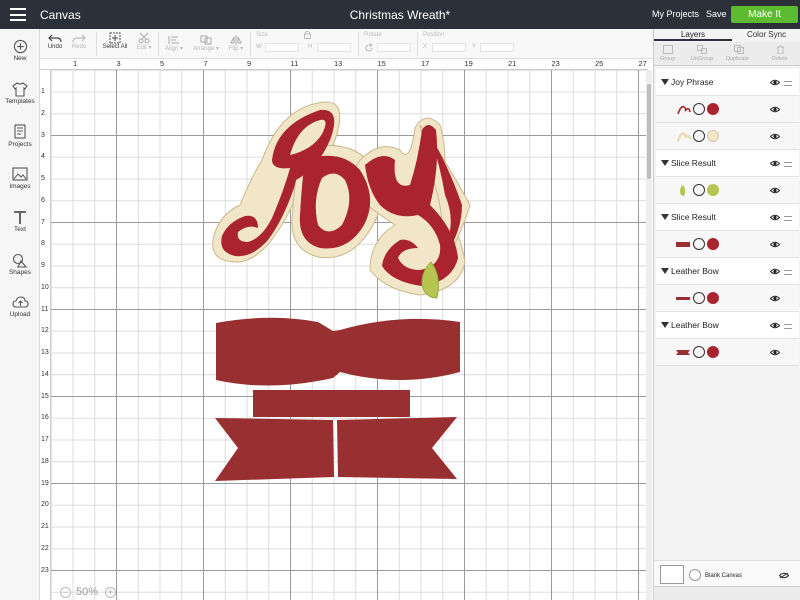  Describe the element at coordinates (334, 47) in the screenshot. I see `height-field` at that location.